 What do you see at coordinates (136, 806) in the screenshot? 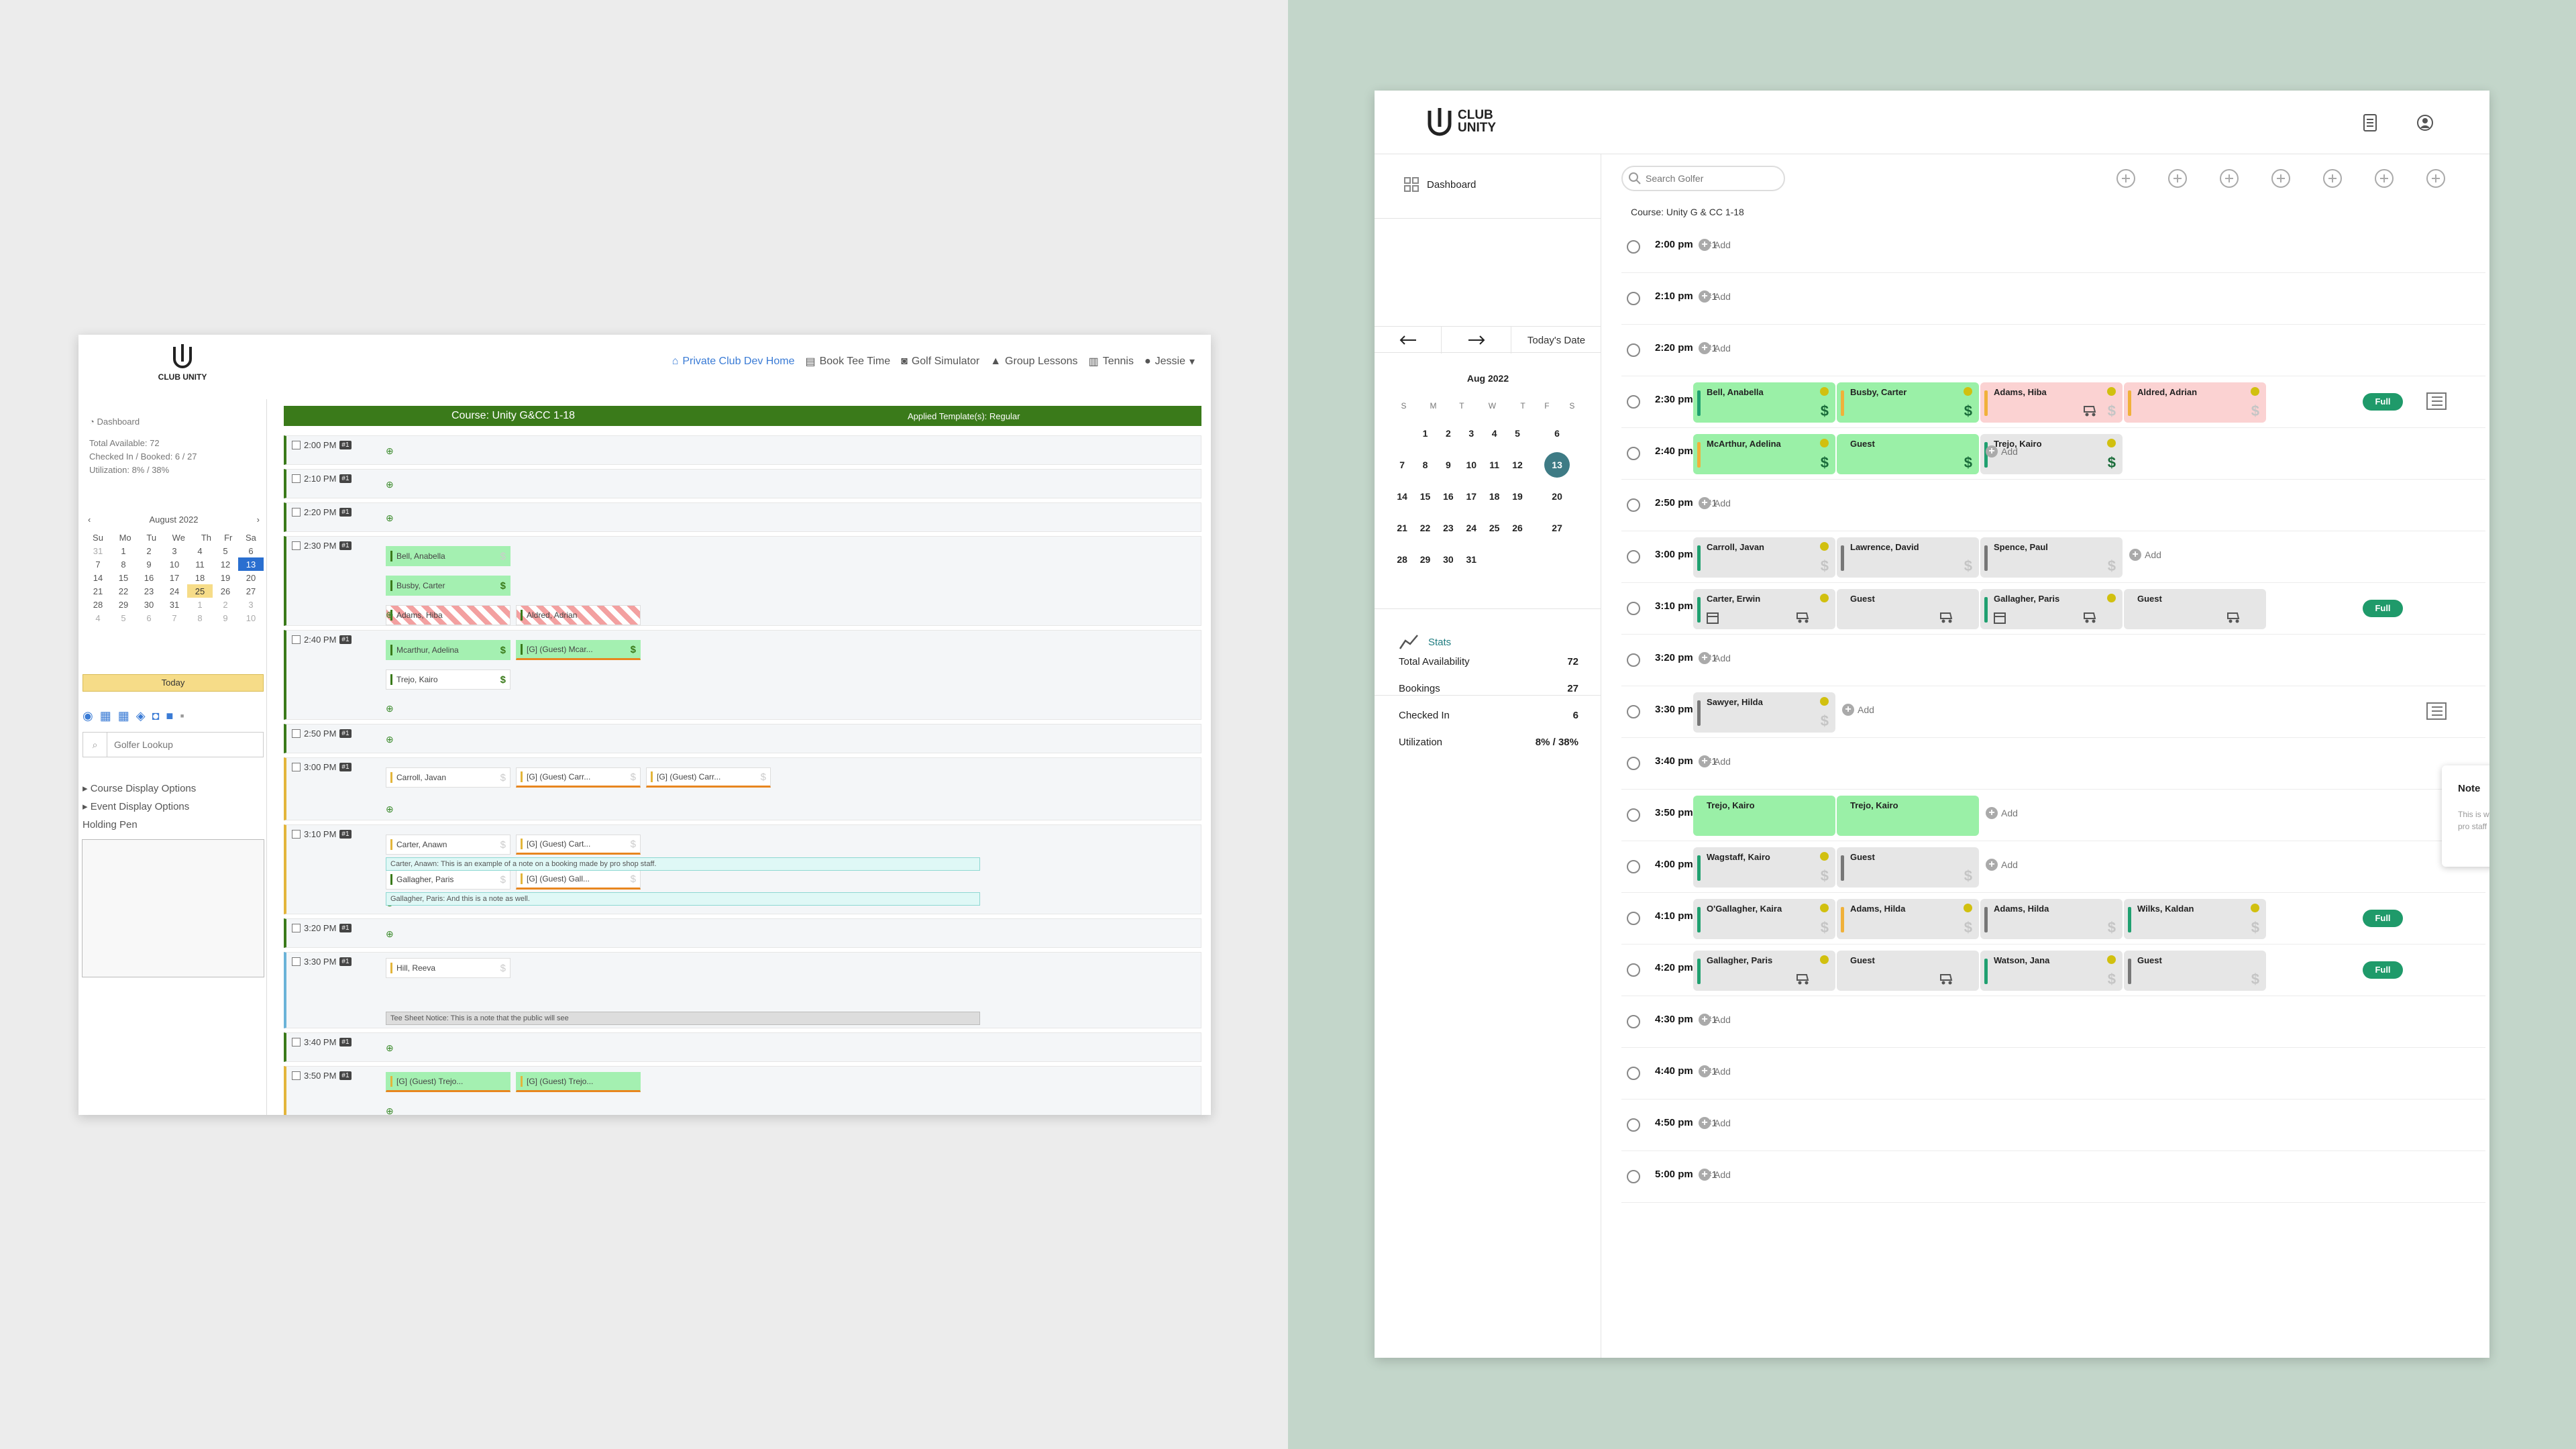
I see `event-display-options: ▸ Event Display Options` at bounding box center [136, 806].